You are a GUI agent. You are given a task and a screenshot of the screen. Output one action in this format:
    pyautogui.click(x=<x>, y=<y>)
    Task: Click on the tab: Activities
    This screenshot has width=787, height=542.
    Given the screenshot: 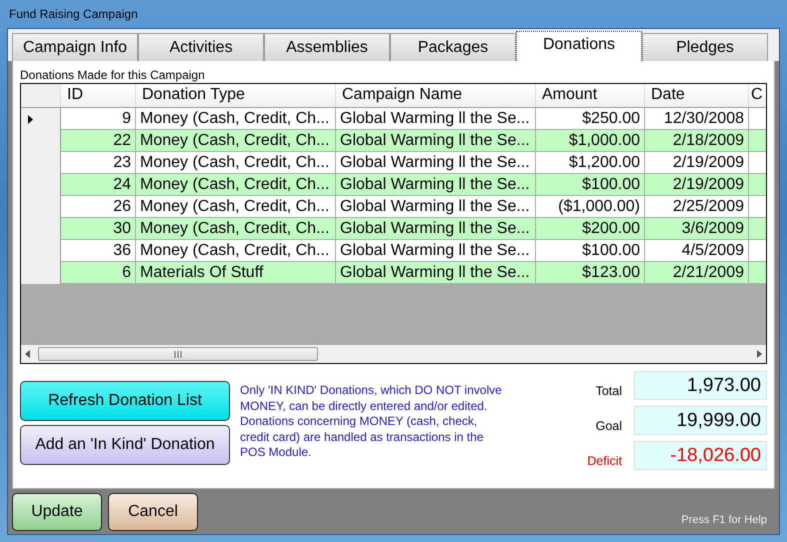 What is the action you would take?
    pyautogui.click(x=201, y=47)
    